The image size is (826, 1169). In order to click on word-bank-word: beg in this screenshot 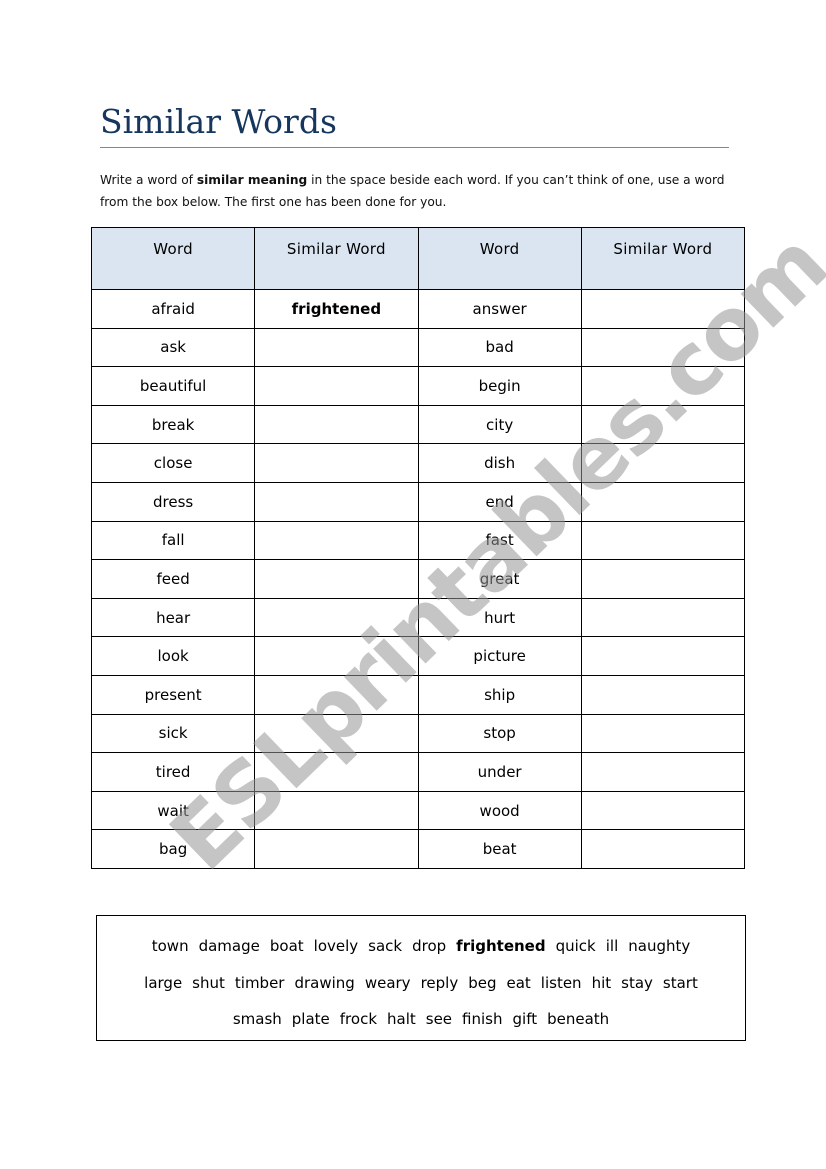, I will do `click(482, 982)`.